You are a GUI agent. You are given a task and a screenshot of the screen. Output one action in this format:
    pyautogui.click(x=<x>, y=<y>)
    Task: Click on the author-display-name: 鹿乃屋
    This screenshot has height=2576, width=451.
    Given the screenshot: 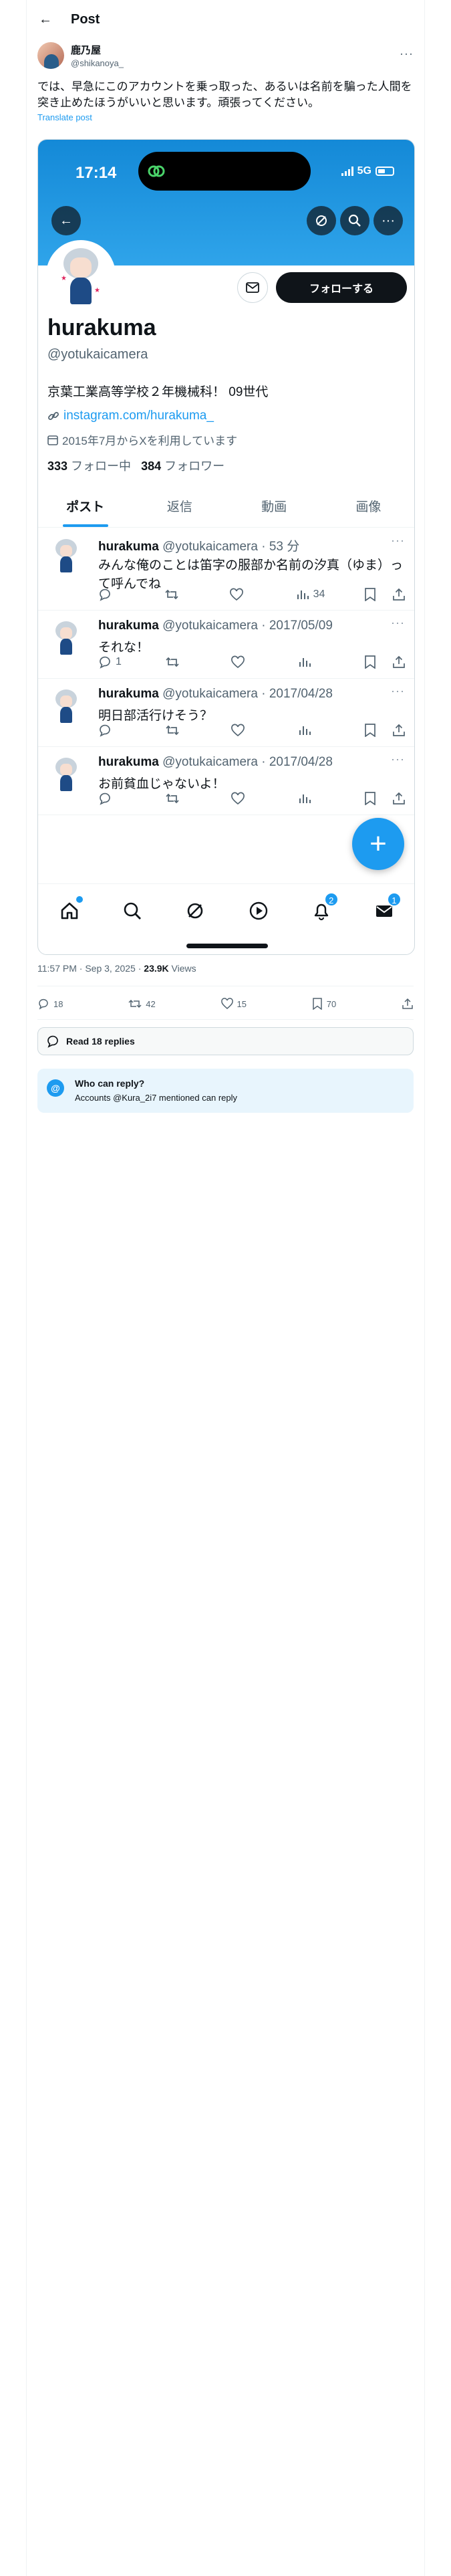 What is the action you would take?
    pyautogui.click(x=97, y=50)
    